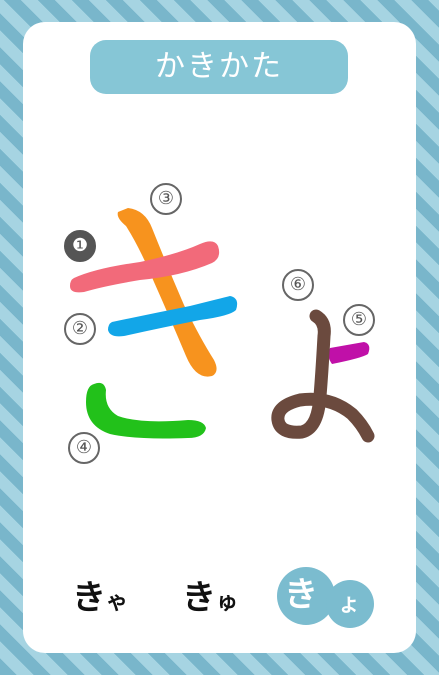 This screenshot has height=675, width=439. I want to click on stroke-number-1: ❶, so click(80, 246).